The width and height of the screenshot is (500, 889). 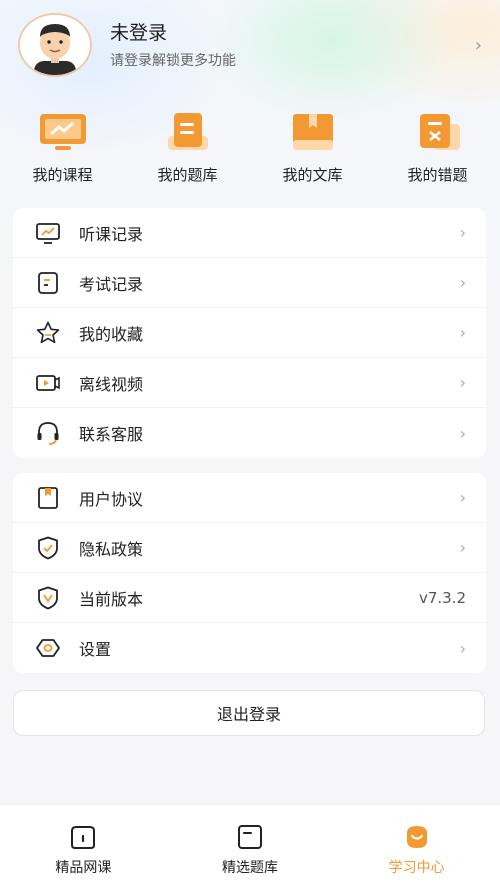 I want to click on menu-item-current-version: 当前版本 v7.3.2, so click(x=249, y=598).